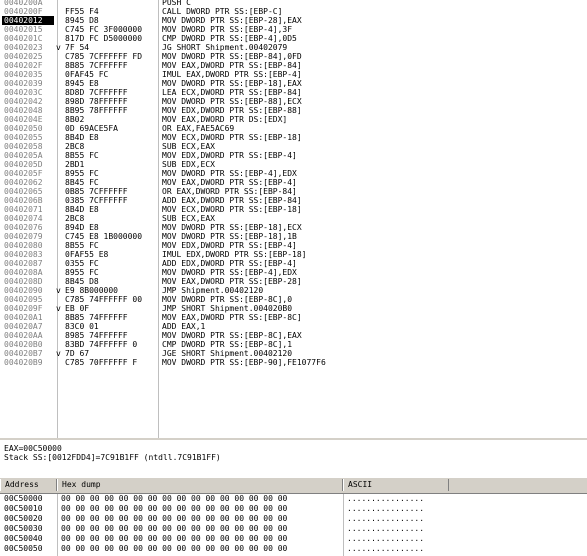 This screenshot has width=587, height=556. Describe the element at coordinates (96, 92) in the screenshot. I see `disasm-hex: 8D8D 7CFFFFFF` at that location.